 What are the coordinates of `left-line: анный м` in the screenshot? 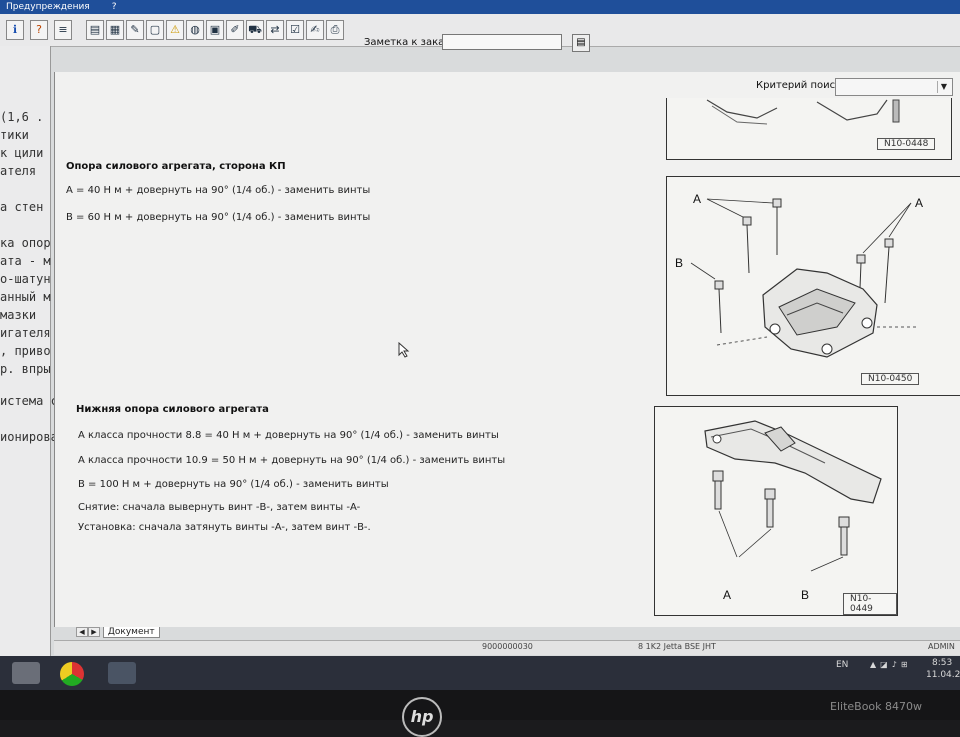 It's located at (25, 297).